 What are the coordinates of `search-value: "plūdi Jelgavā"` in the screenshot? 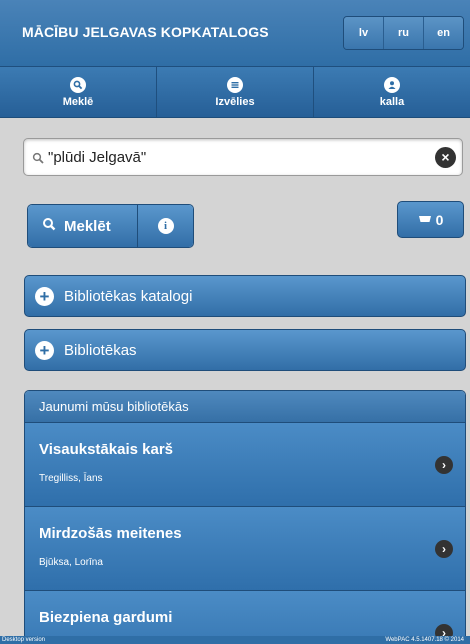 It's located at (97, 157).